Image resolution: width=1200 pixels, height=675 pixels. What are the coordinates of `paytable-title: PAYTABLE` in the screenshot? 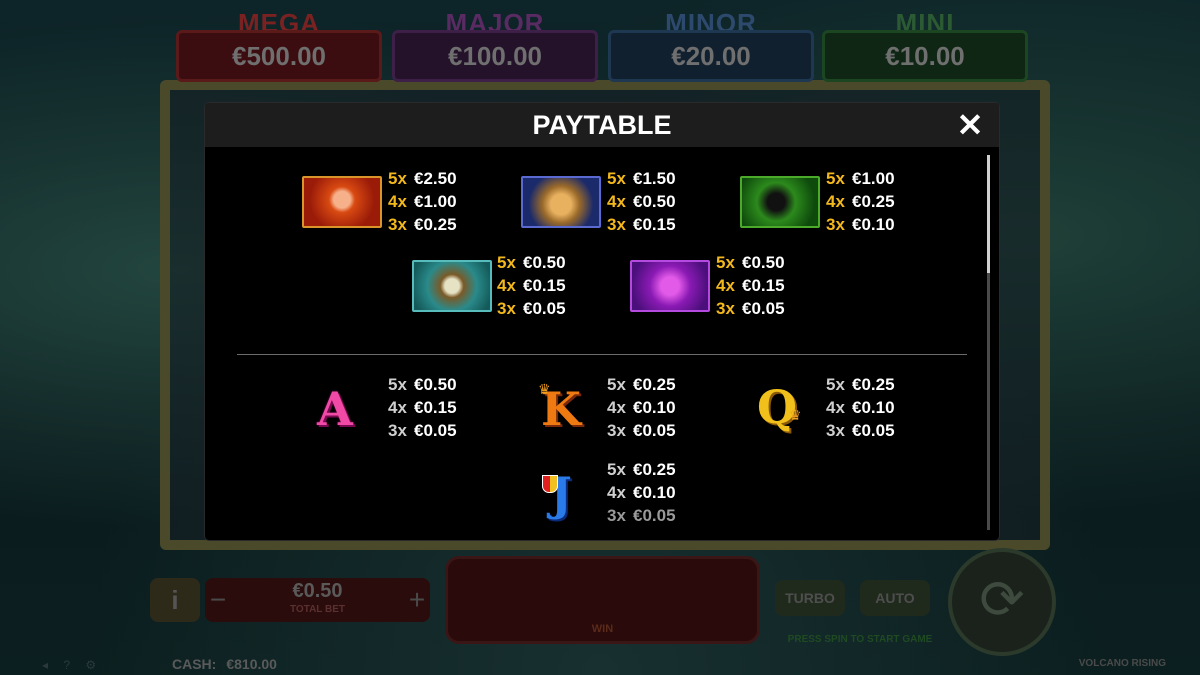 It's located at (602, 125).